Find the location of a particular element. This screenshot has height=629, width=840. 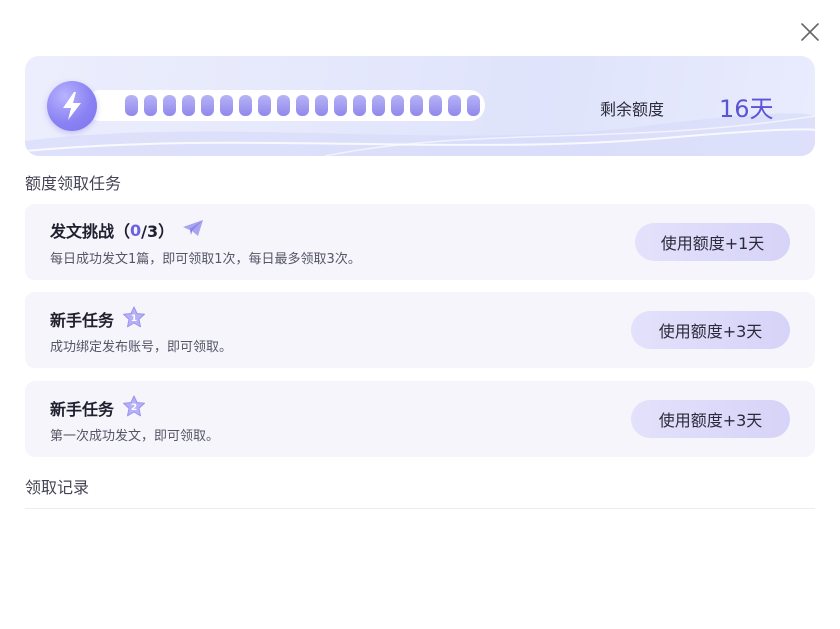

claim-tasks-heading: 额度领取任务 is located at coordinates (73, 183).